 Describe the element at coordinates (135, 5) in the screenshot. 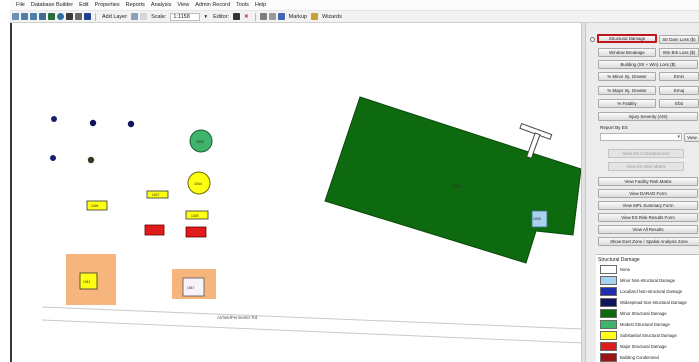

I see `menu-reports: Reports` at that location.